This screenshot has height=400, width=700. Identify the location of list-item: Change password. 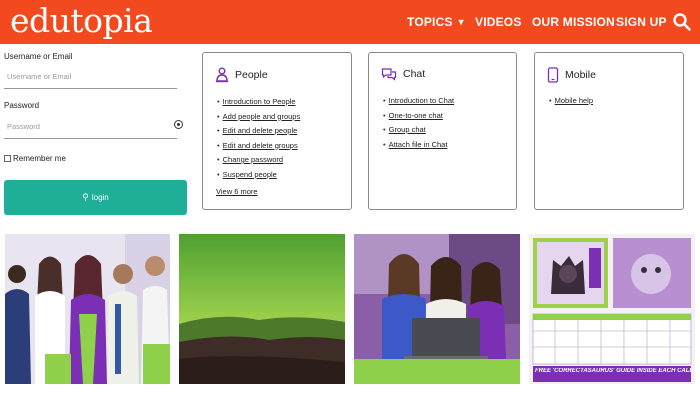
(258, 160).